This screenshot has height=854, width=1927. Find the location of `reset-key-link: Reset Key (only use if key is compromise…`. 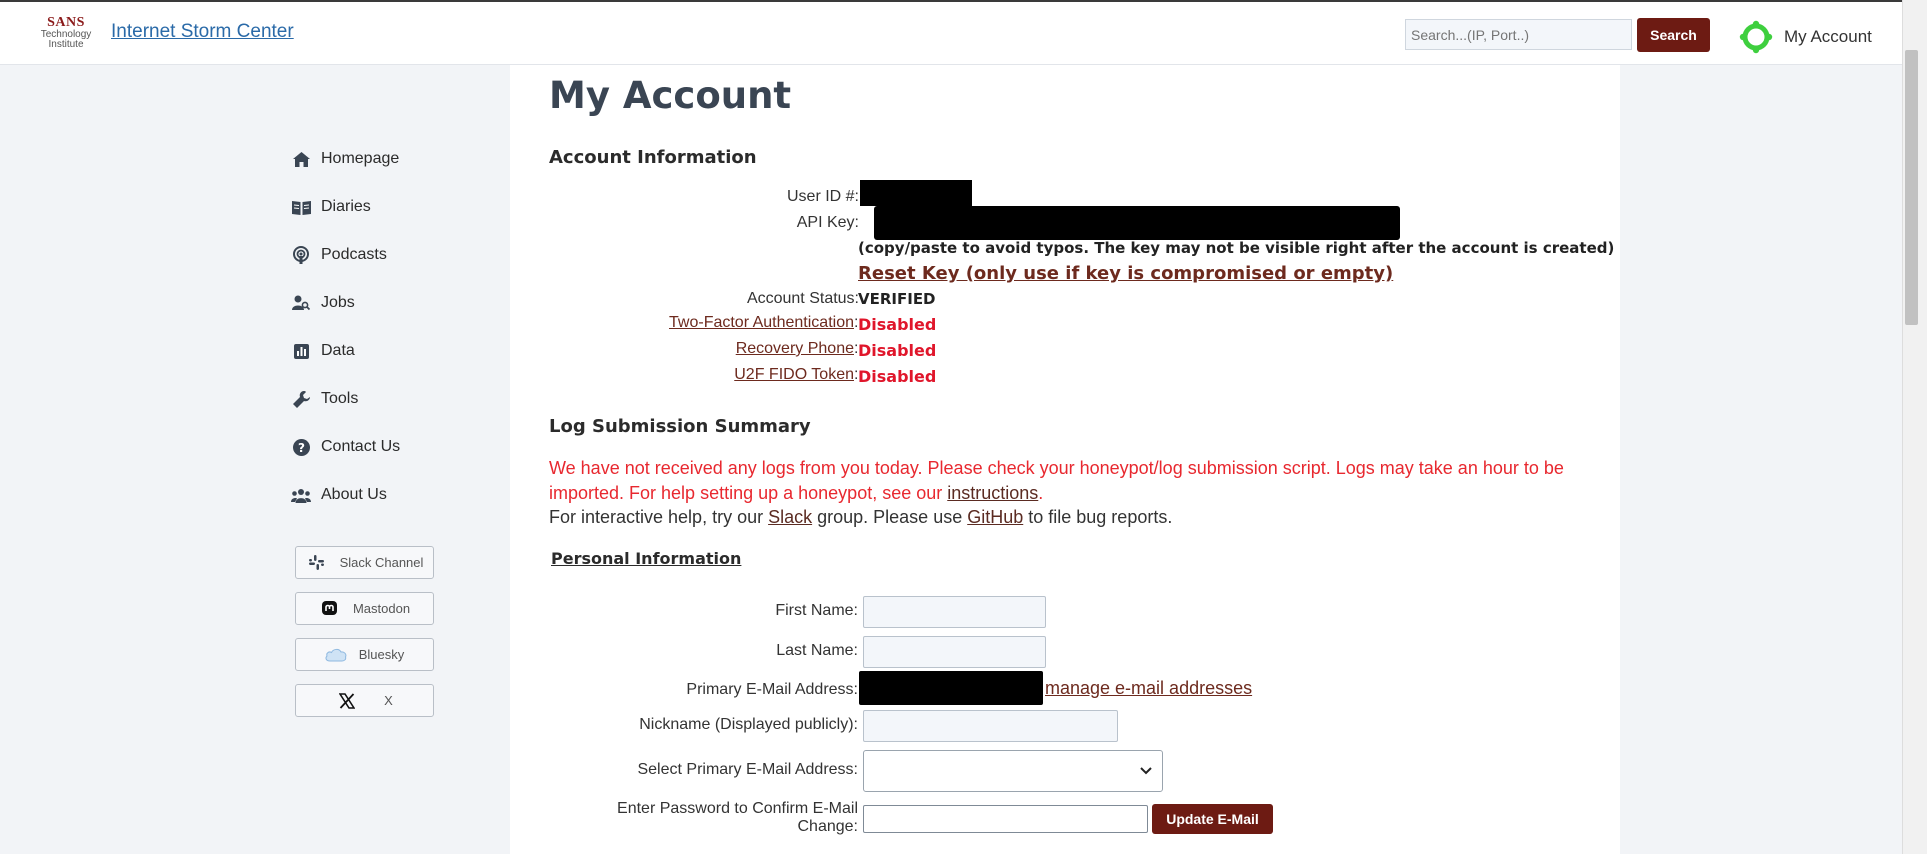

reset-key-link: Reset Key (only use if key is compromise… is located at coordinates (1125, 273).